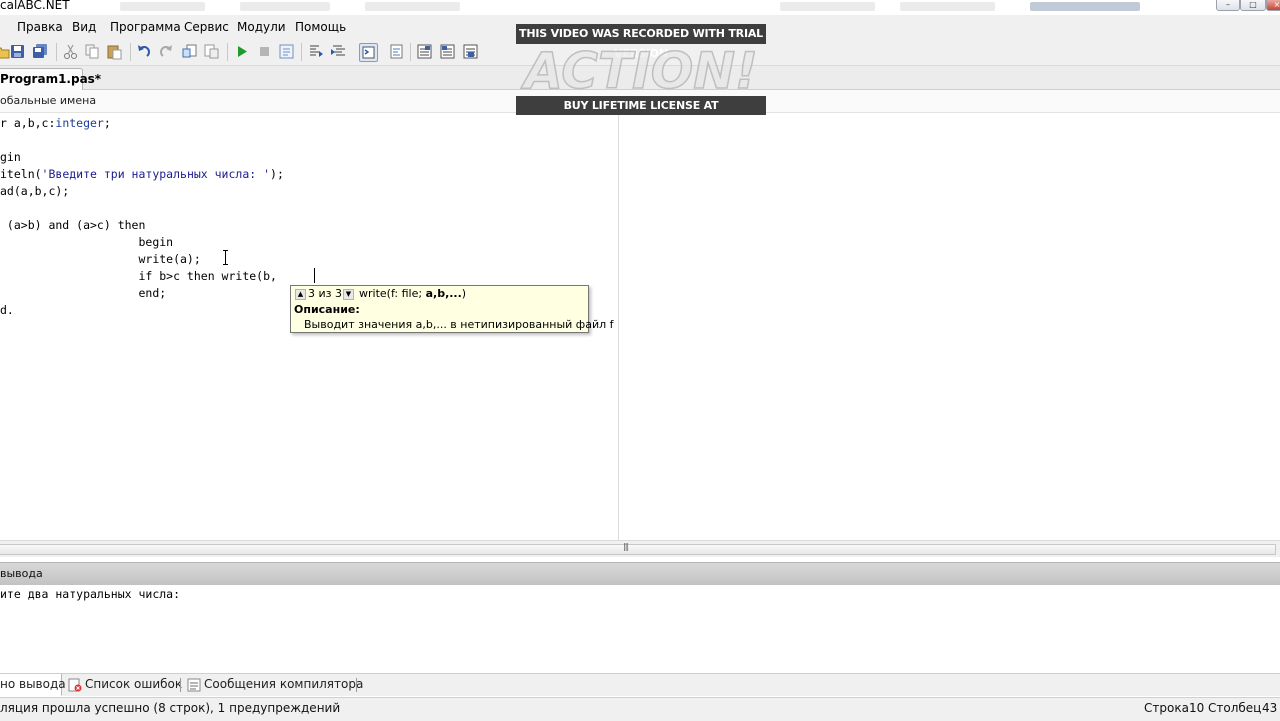 The image size is (1280, 721). Describe the element at coordinates (40, 27) in the screenshot. I see `menu-edit: Правка` at that location.